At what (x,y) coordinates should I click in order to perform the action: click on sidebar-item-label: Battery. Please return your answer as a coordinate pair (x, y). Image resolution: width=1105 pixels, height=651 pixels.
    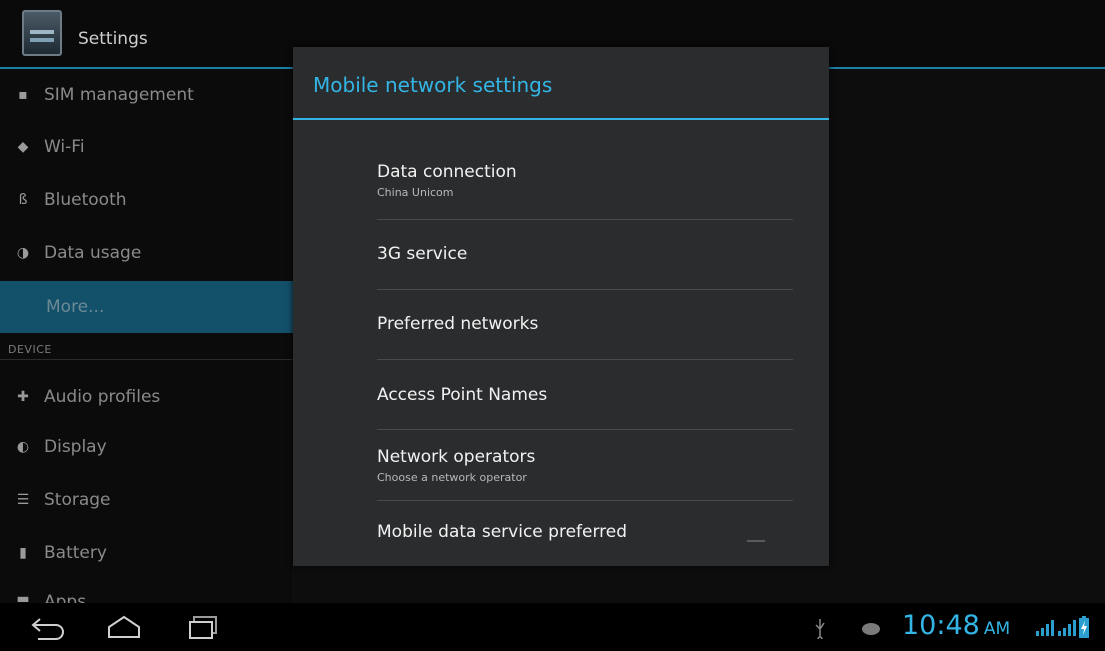
    Looking at the image, I should click on (75, 553).